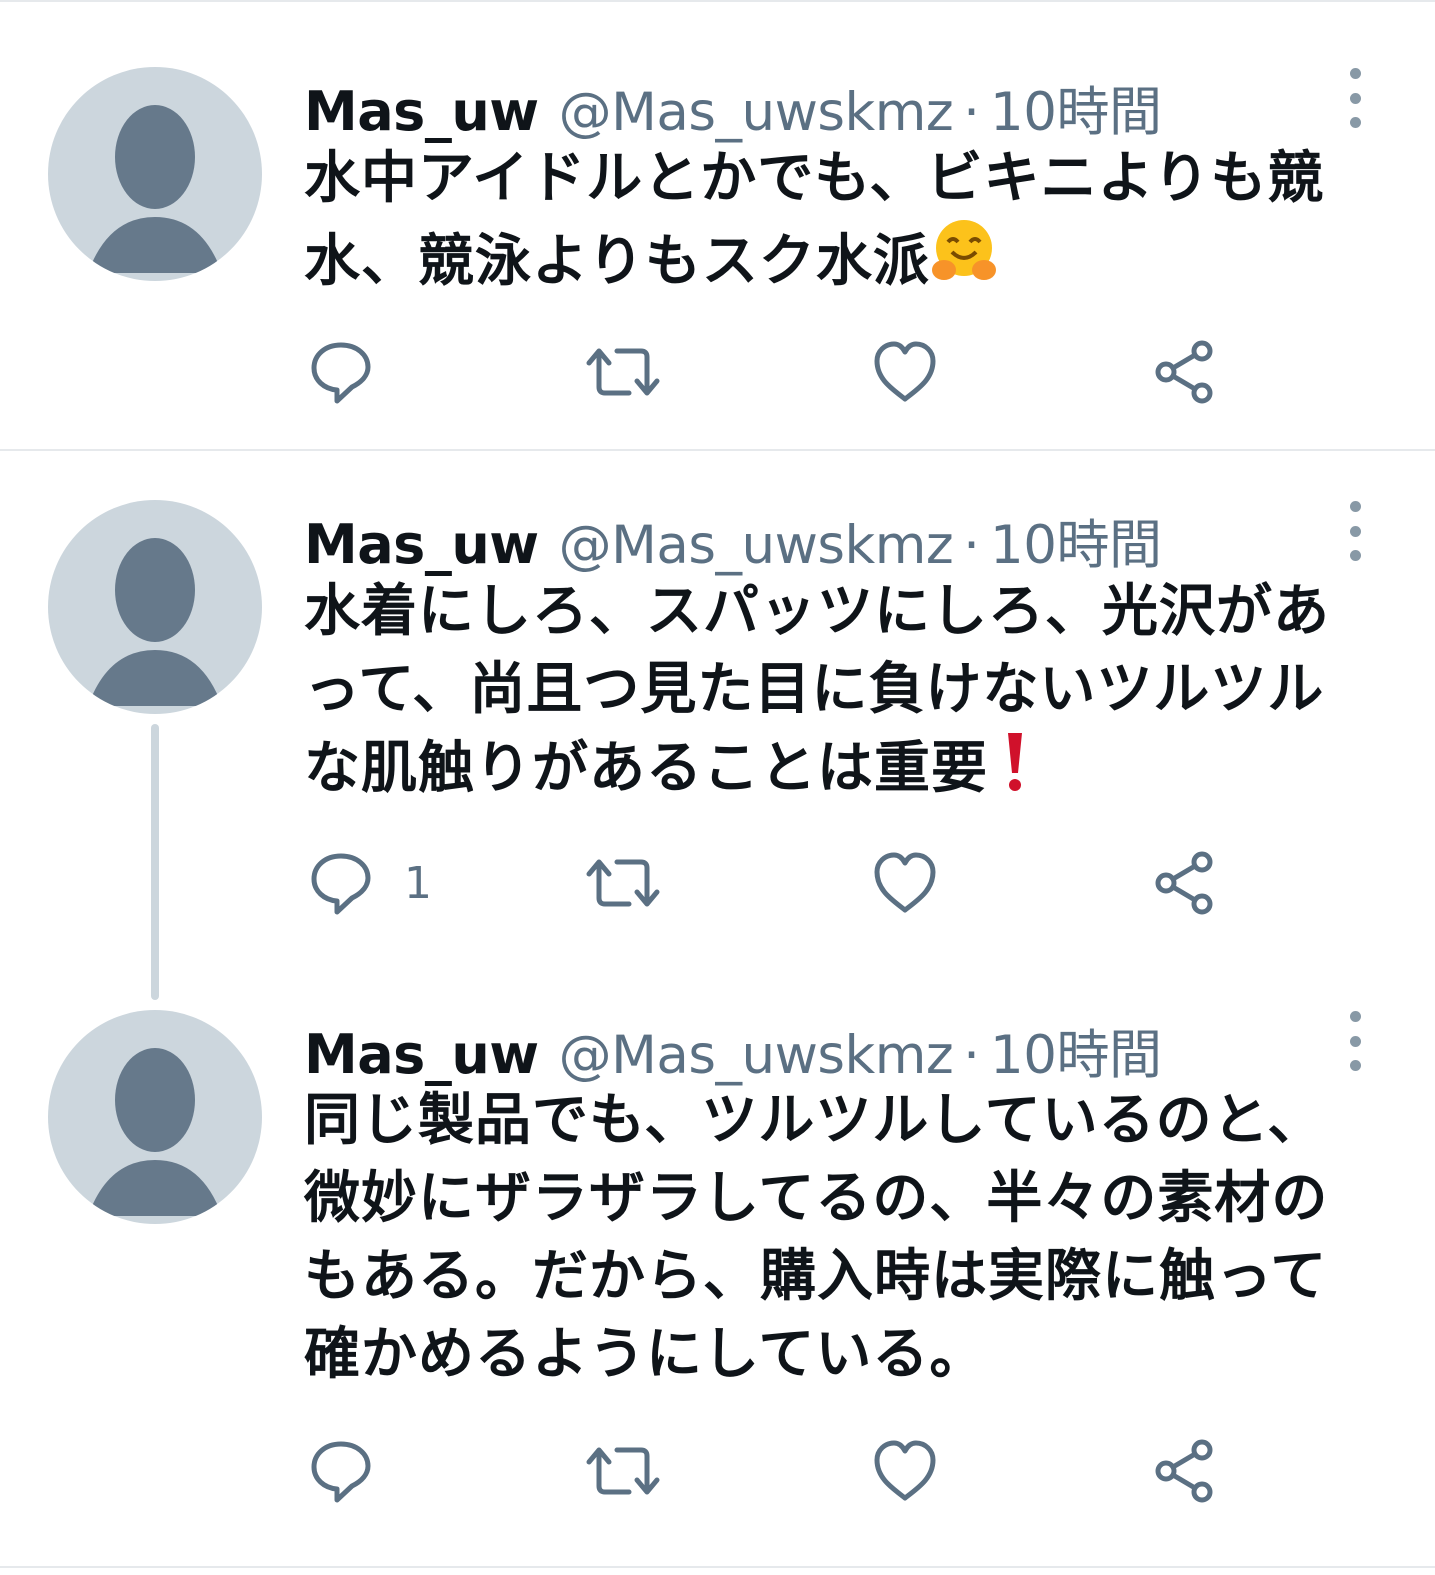  What do you see at coordinates (155, 1132) in the screenshot?
I see `default-avatar-icon` at bounding box center [155, 1132].